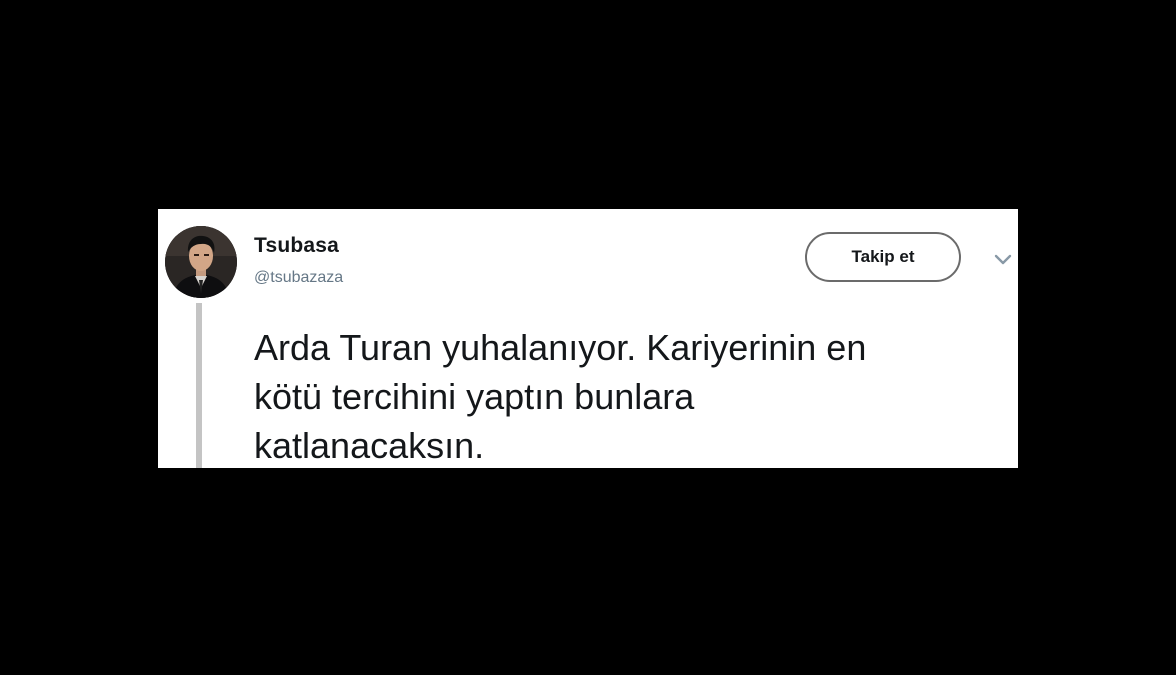  What do you see at coordinates (296, 246) in the screenshot?
I see `author-display-name: Tsubasa` at bounding box center [296, 246].